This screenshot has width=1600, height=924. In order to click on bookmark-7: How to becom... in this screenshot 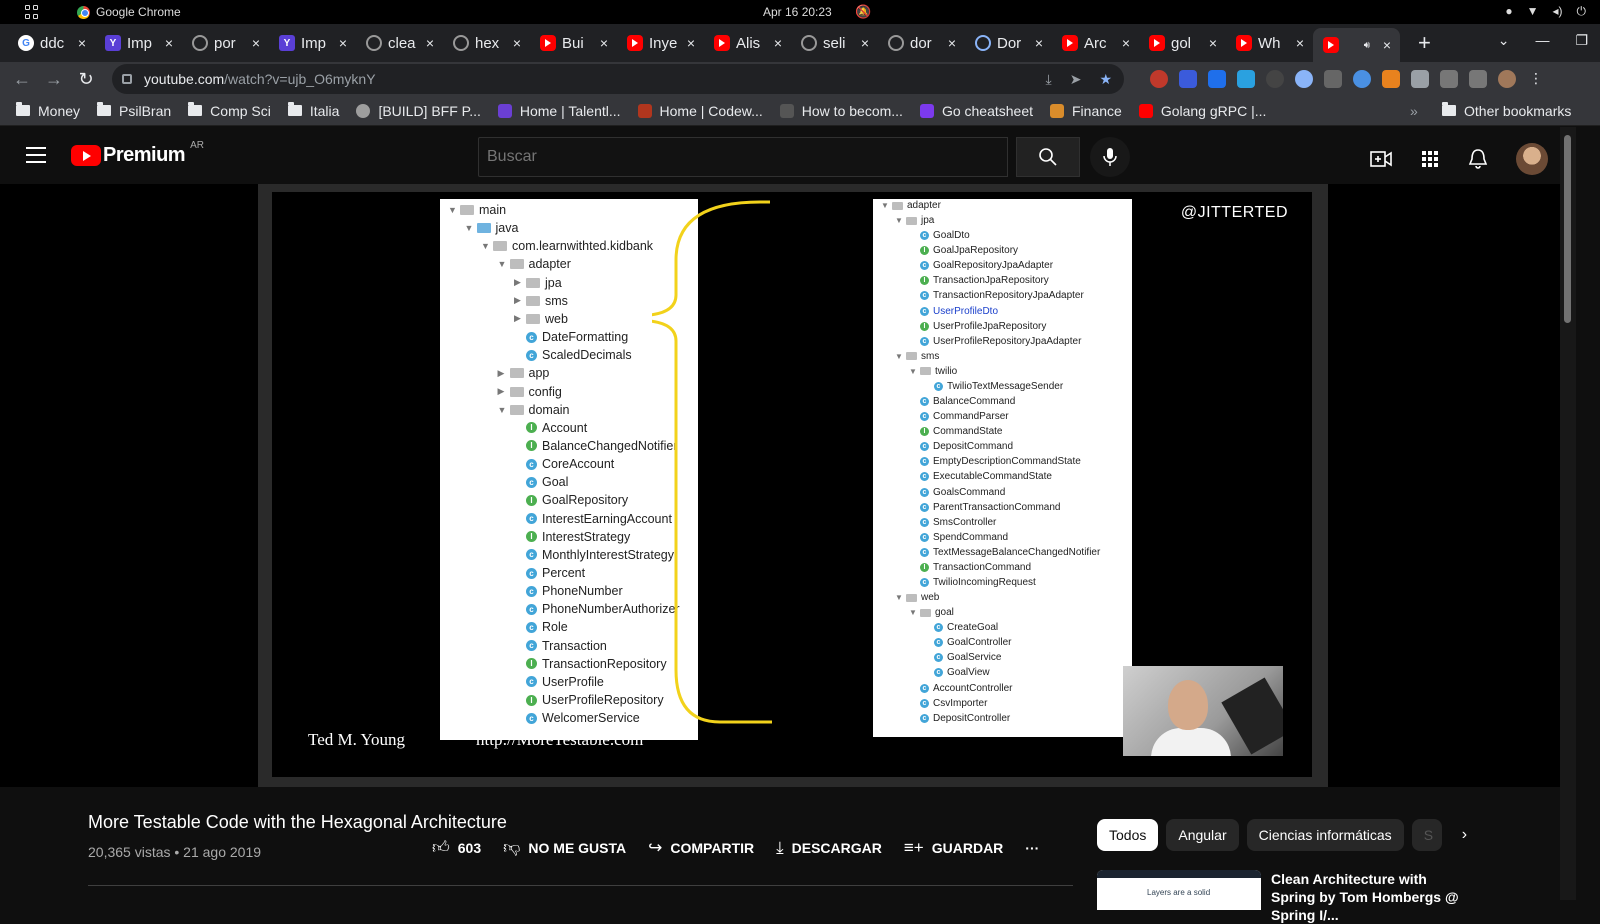, I will do `click(841, 111)`.